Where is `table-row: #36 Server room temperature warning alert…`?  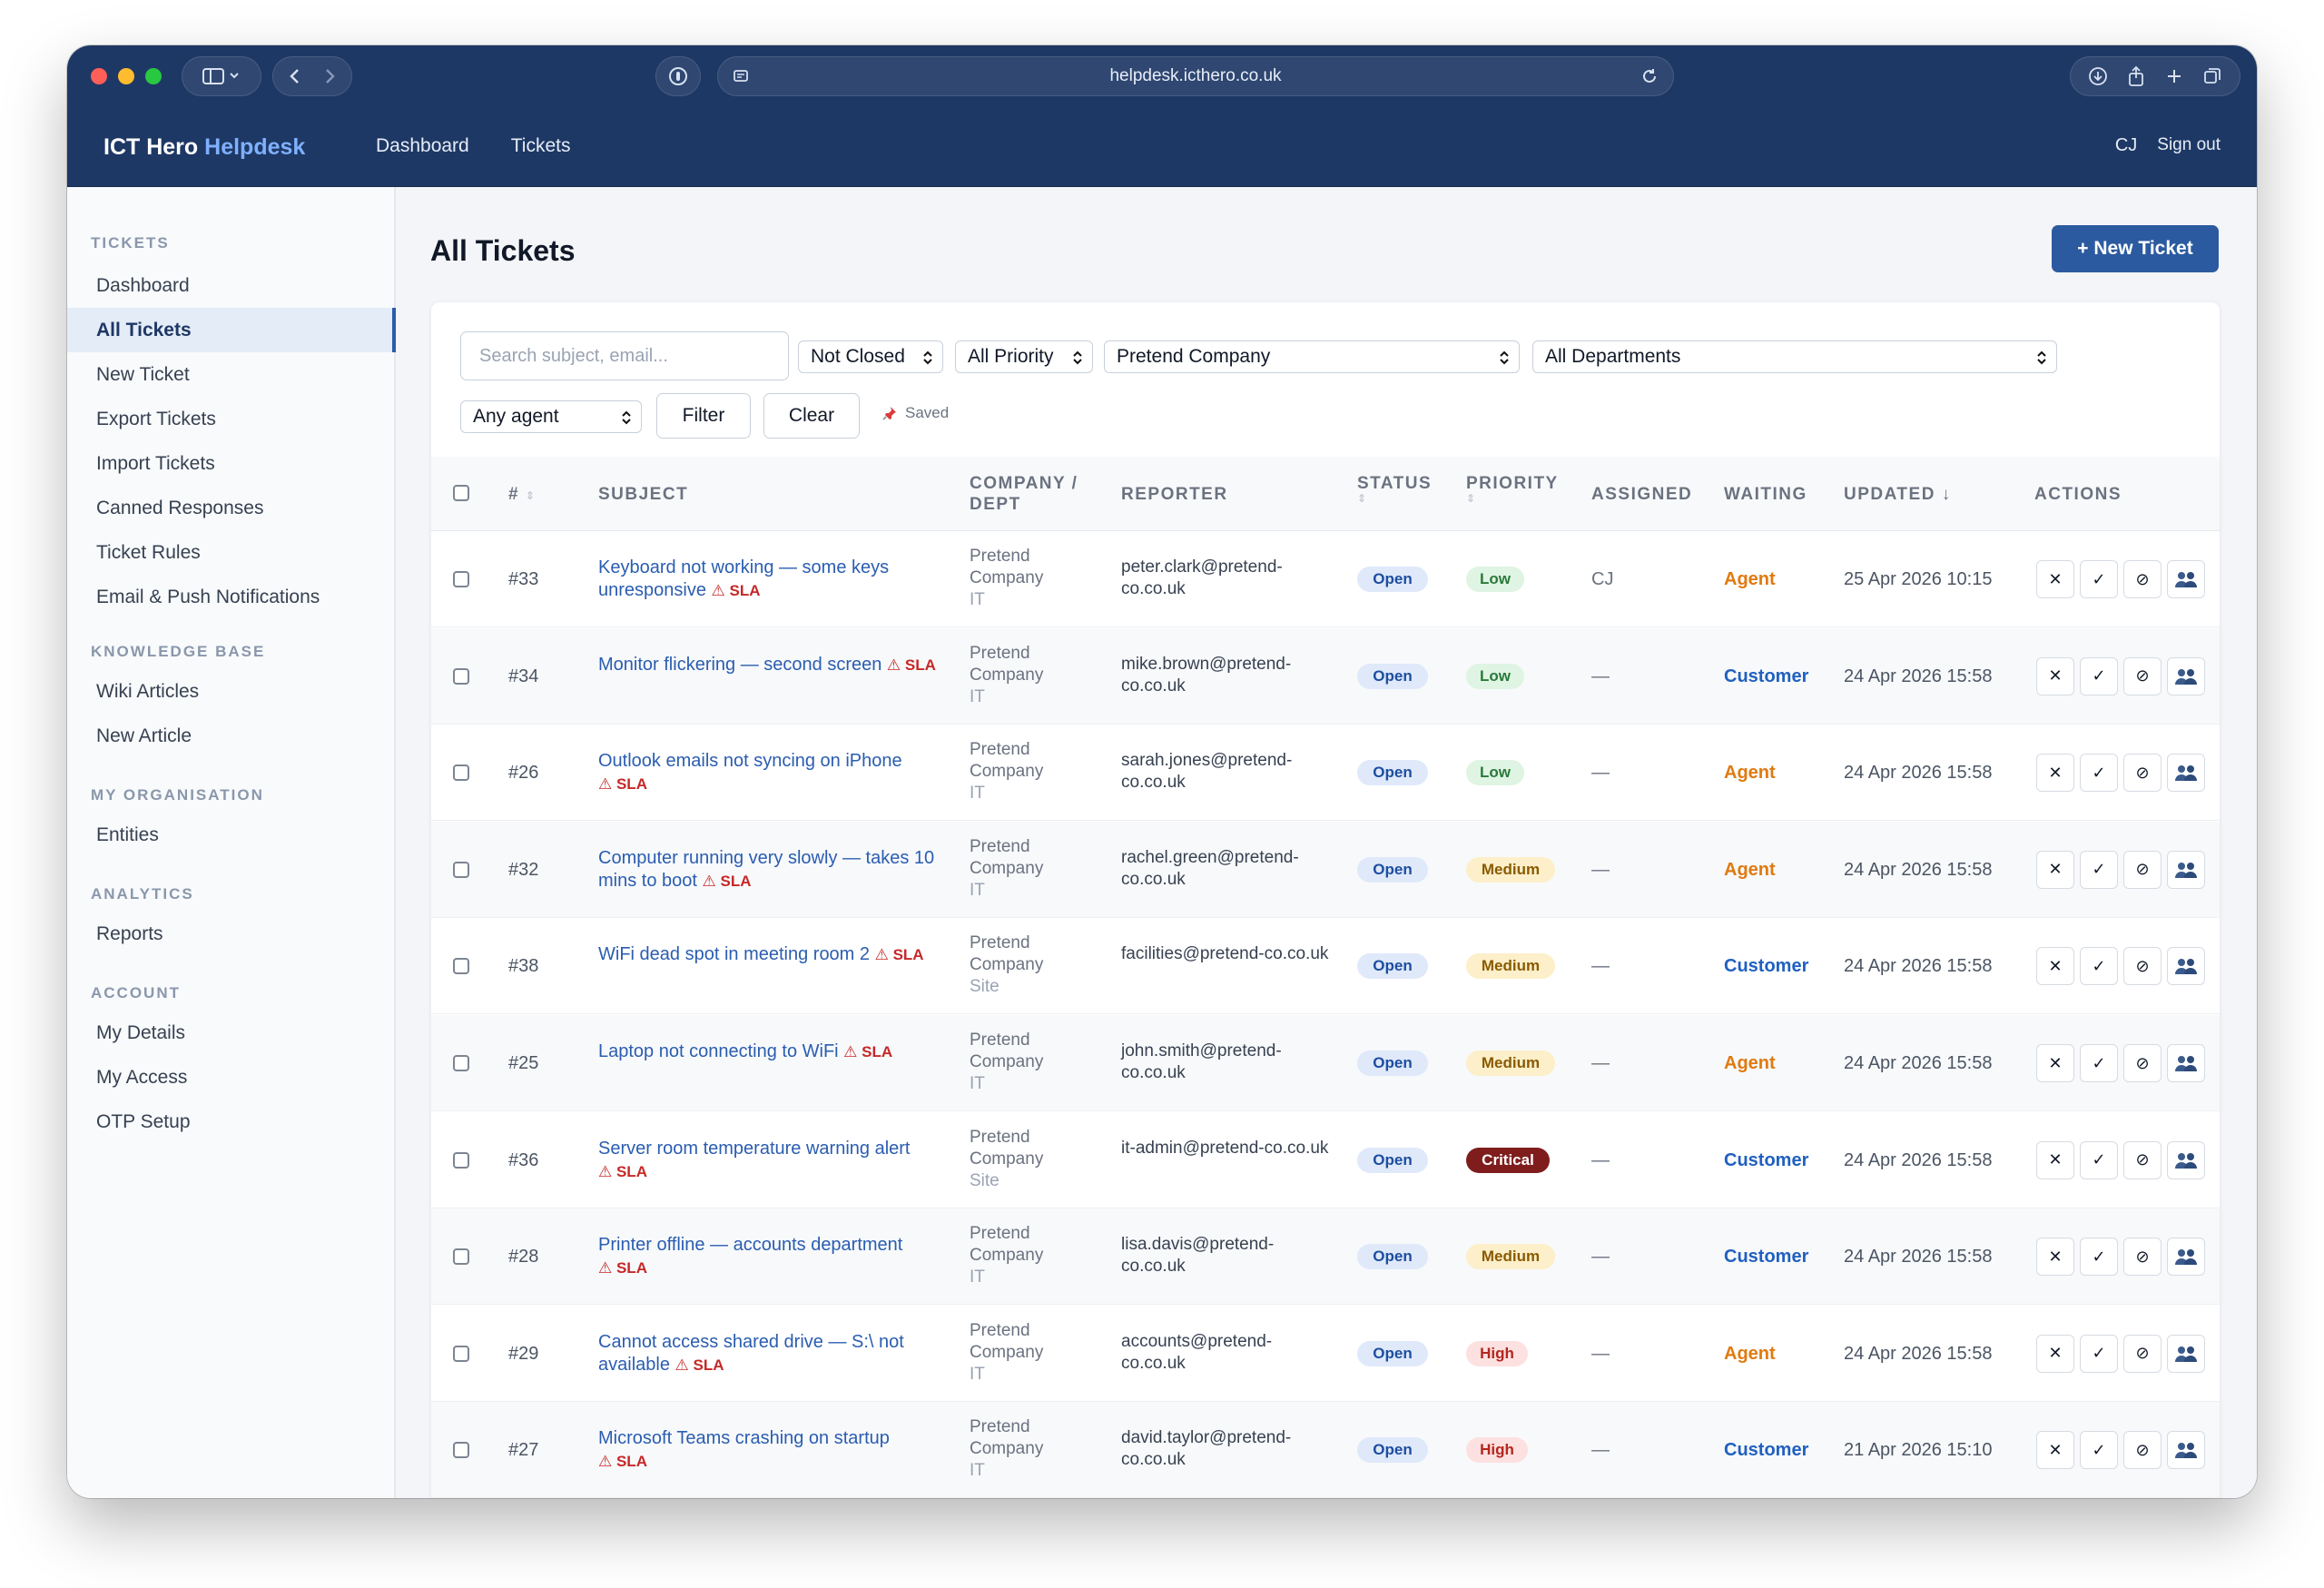 table-row: #36 Server room temperature warning alert… is located at coordinates (1325, 1160).